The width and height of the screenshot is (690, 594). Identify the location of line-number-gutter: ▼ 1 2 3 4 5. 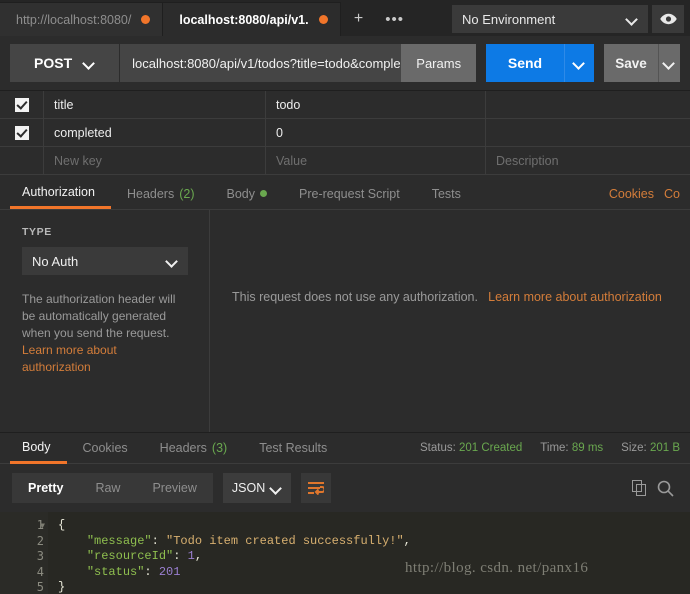
(24, 553).